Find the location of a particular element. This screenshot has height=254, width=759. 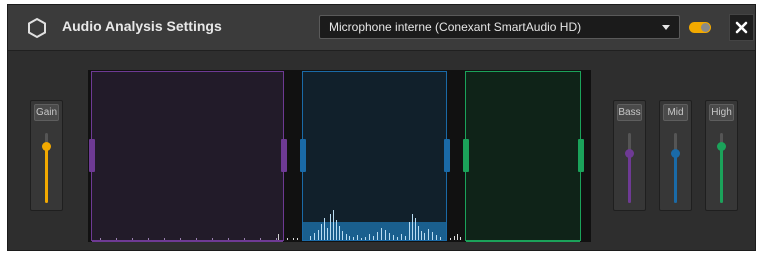

toggle-knob is located at coordinates (705, 27).